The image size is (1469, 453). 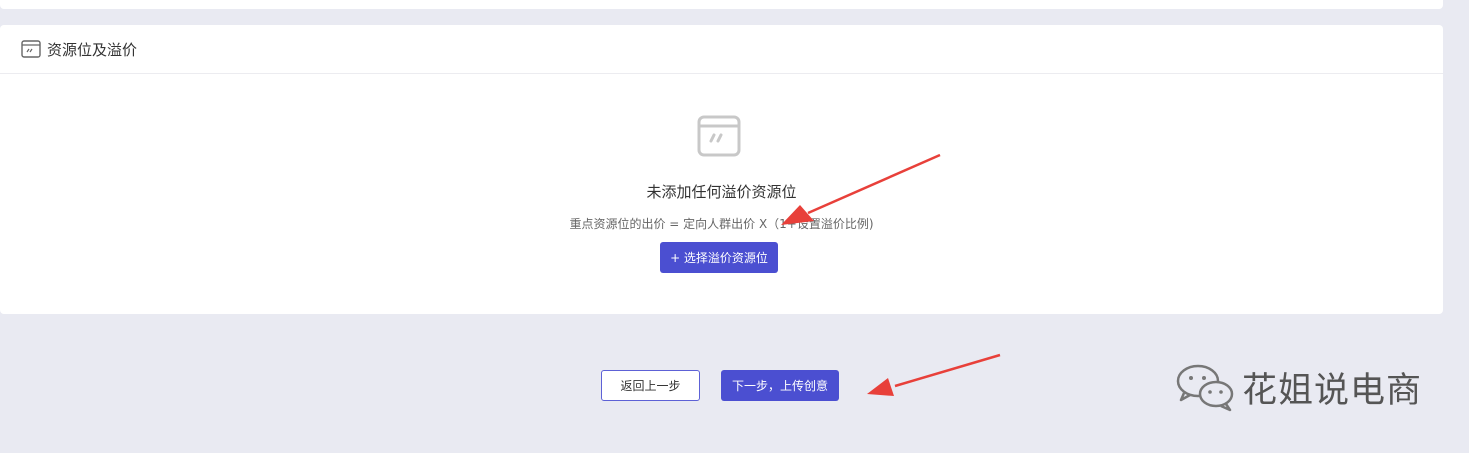 I want to click on empty-state-title: 未添加任何溢价资源位, so click(x=721, y=192).